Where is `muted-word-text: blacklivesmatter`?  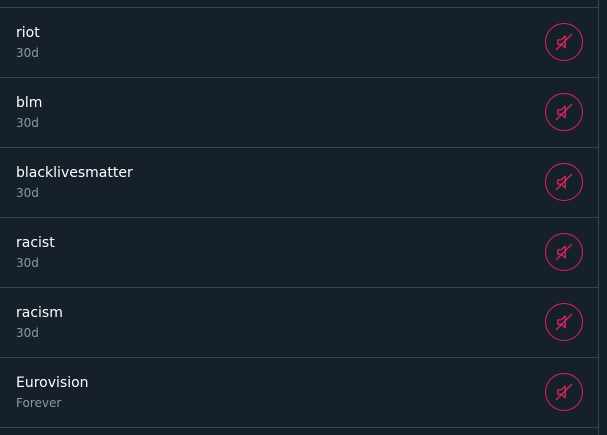
muted-word-text: blacklivesmatter is located at coordinates (74, 173).